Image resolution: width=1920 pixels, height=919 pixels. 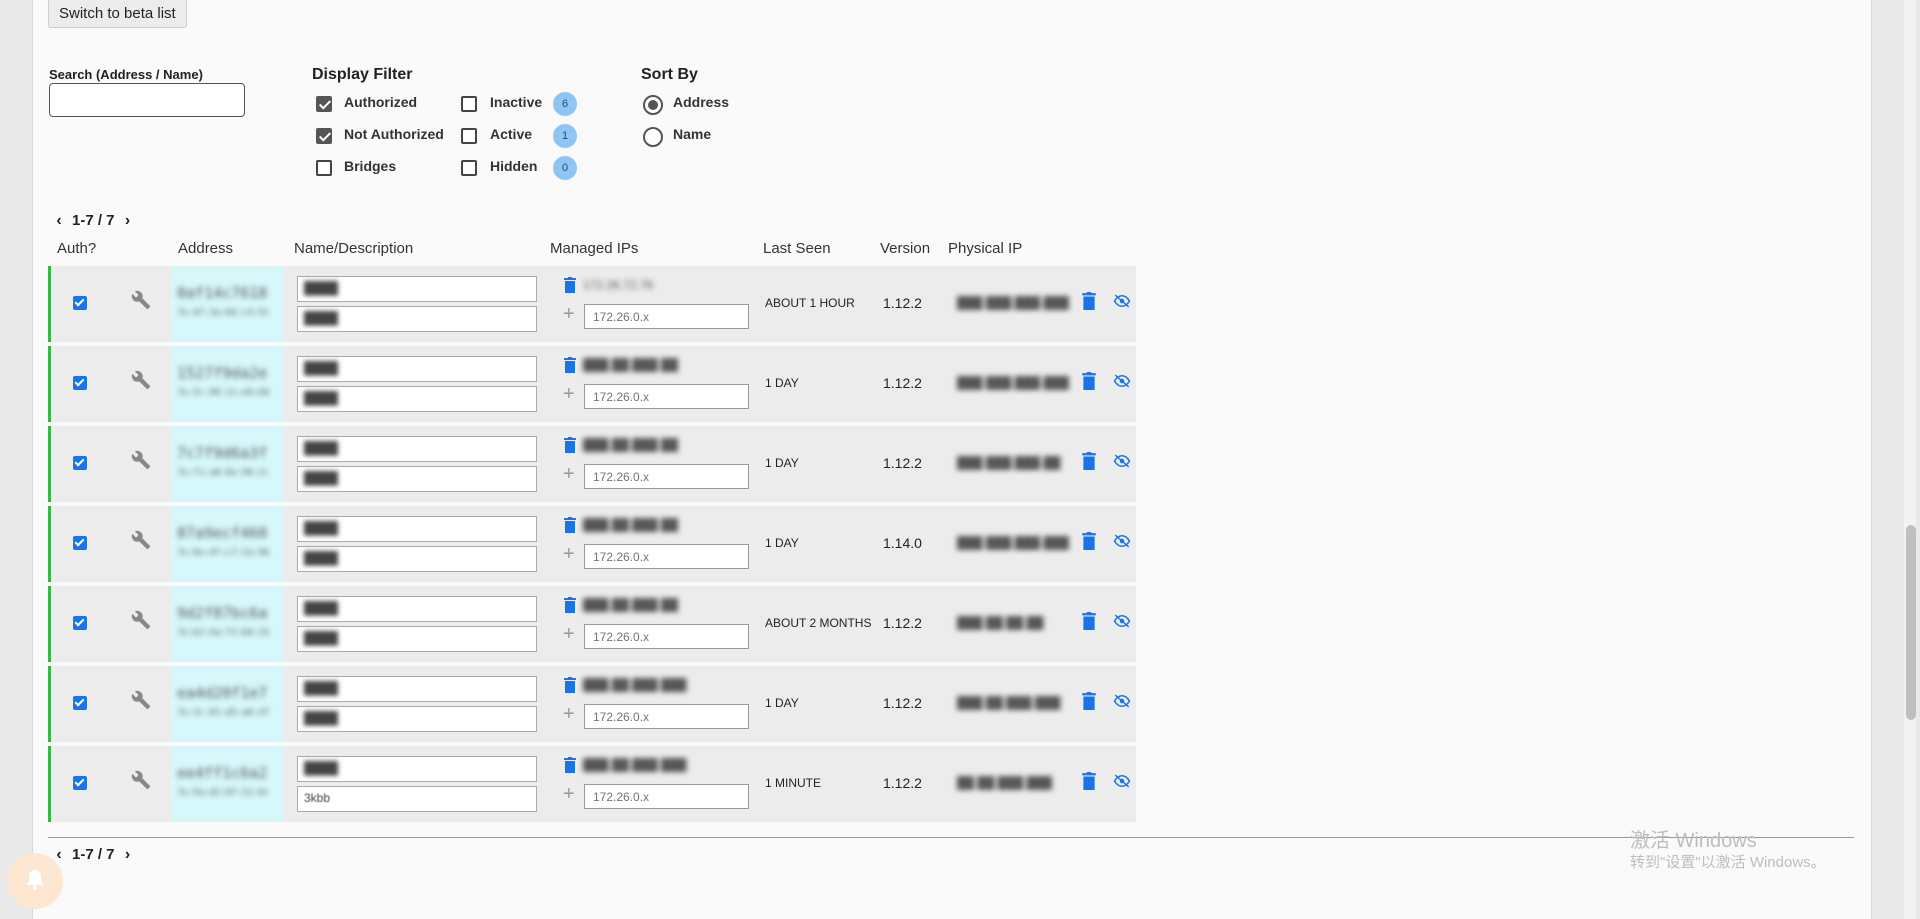 What do you see at coordinates (653, 137) in the screenshot?
I see `sort-name-radio` at bounding box center [653, 137].